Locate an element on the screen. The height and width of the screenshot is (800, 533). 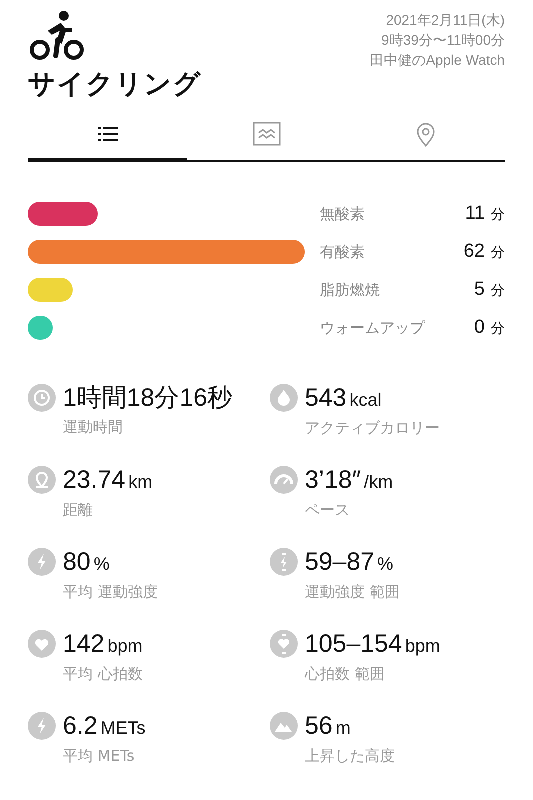
metric-value: 543 kcal is located at coordinates (344, 398).